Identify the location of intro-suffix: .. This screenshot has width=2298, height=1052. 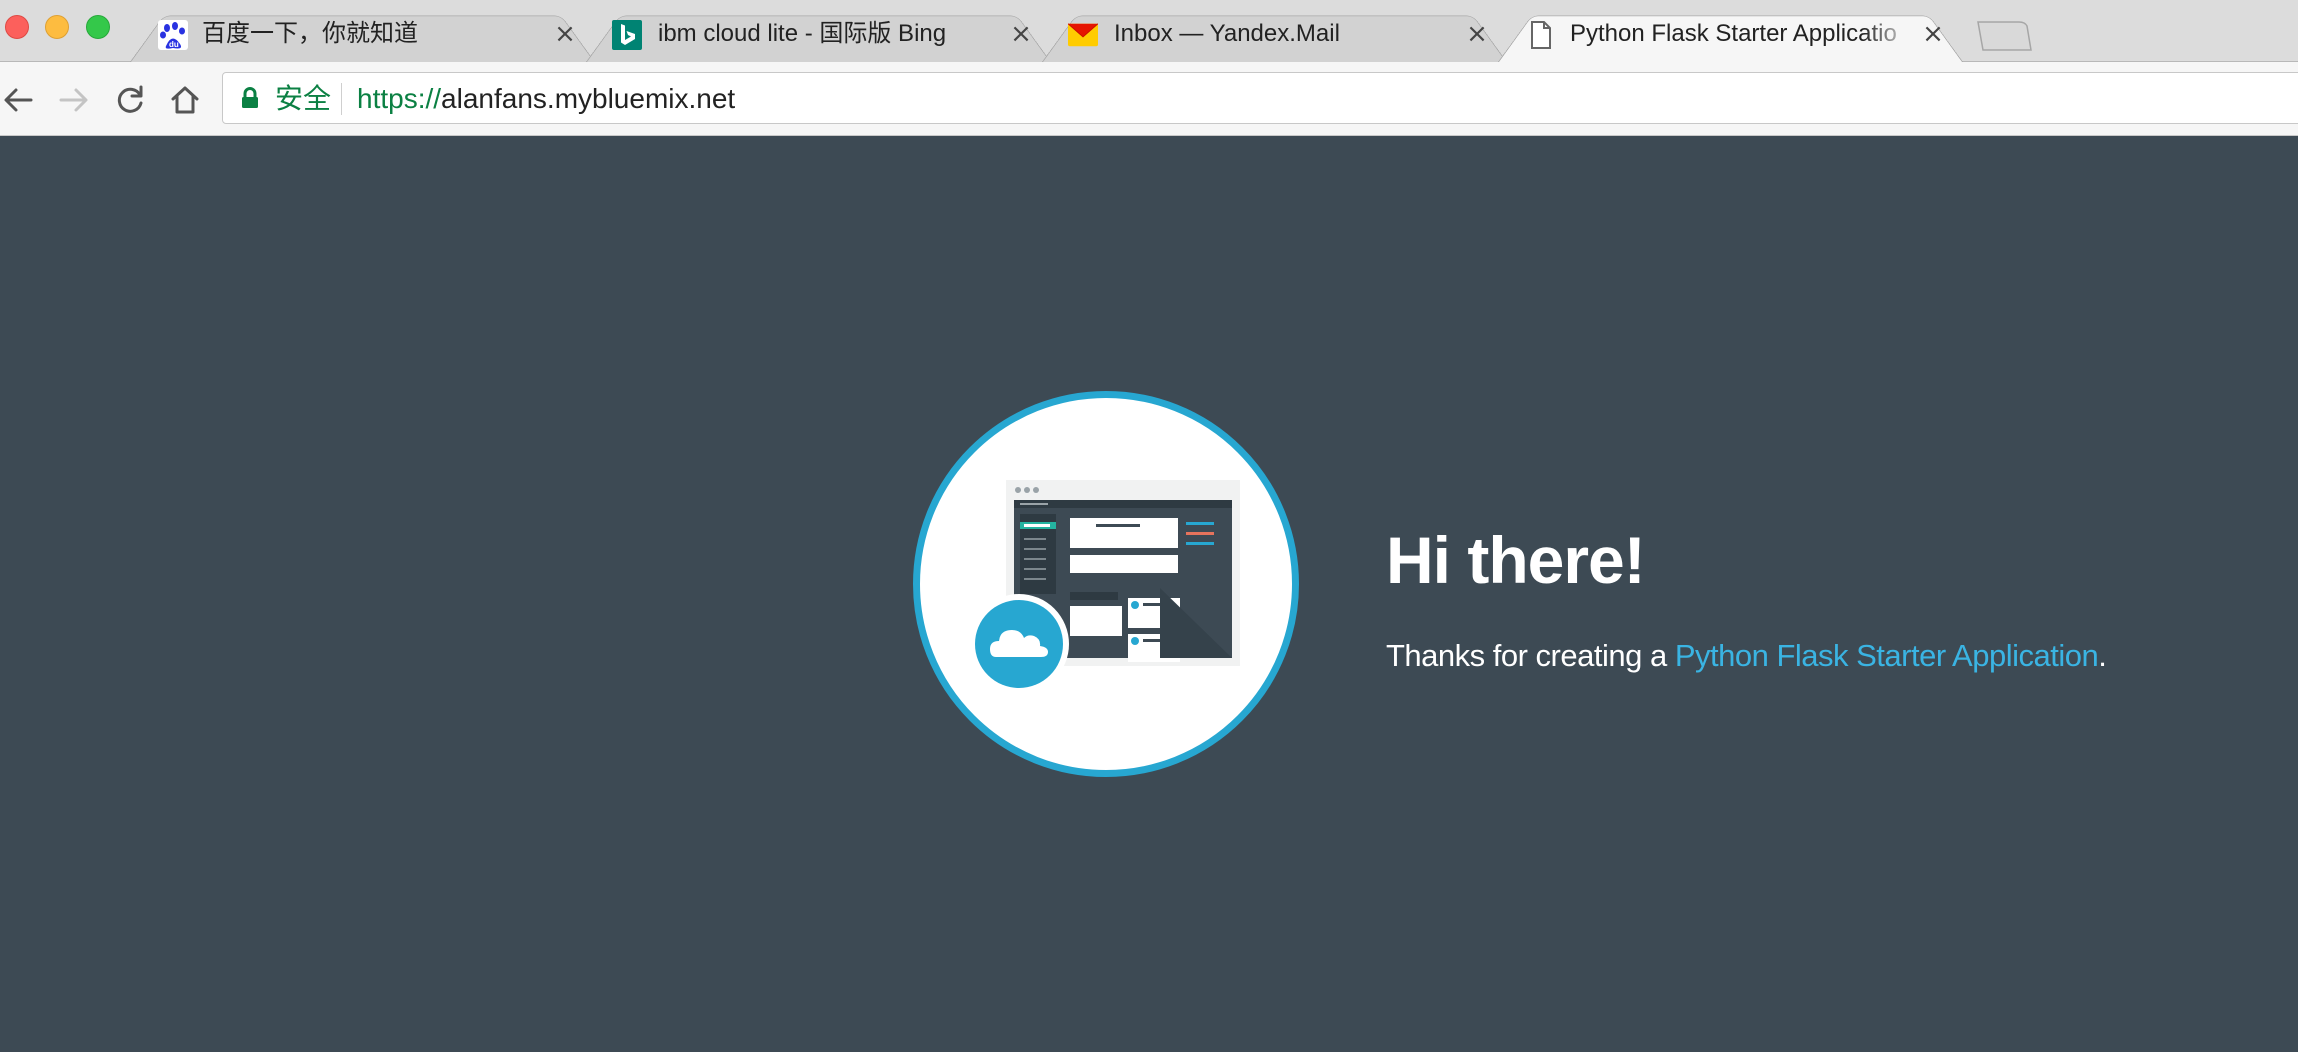
(2102, 655).